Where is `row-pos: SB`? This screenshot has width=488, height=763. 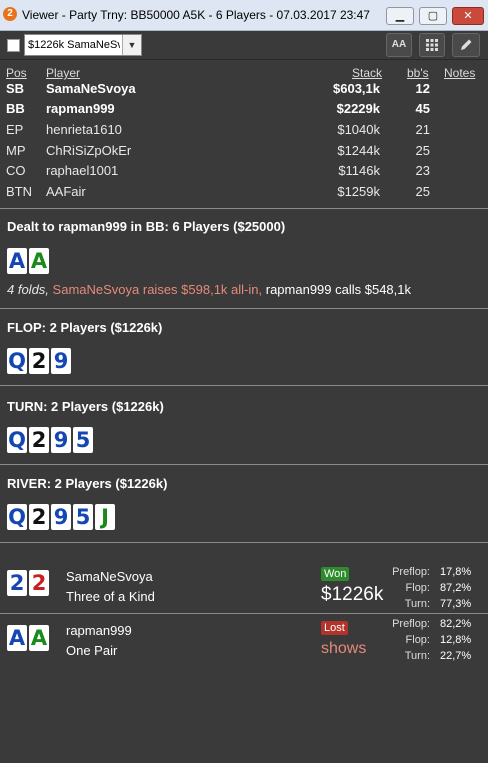
row-pos: SB is located at coordinates (15, 88).